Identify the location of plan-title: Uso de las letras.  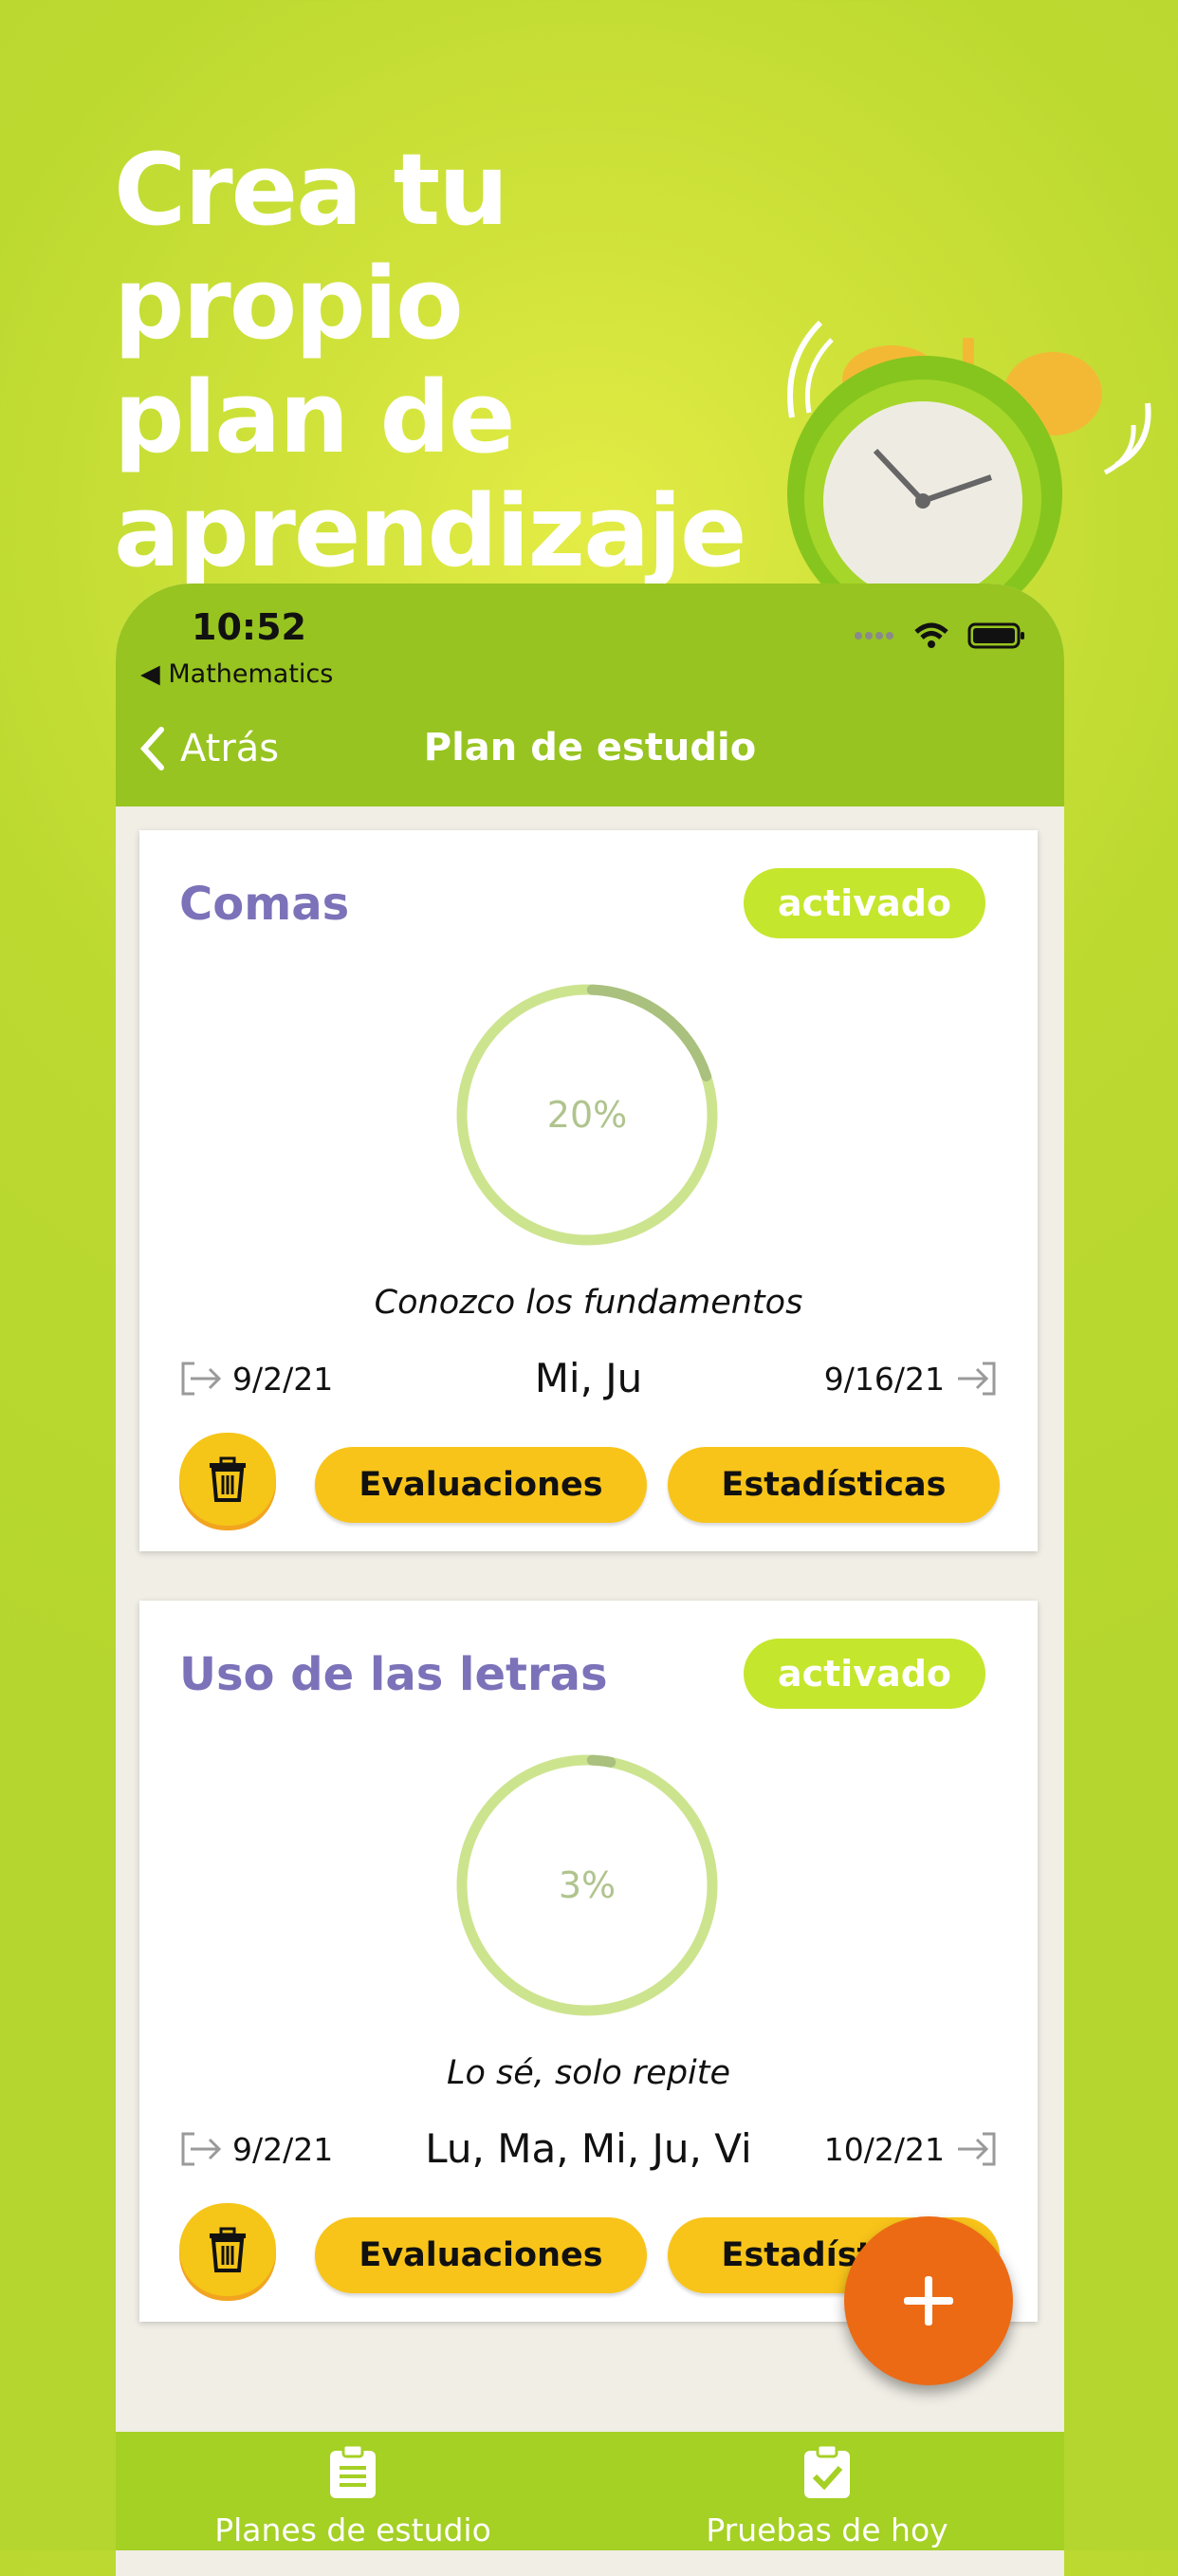
(393, 1674).